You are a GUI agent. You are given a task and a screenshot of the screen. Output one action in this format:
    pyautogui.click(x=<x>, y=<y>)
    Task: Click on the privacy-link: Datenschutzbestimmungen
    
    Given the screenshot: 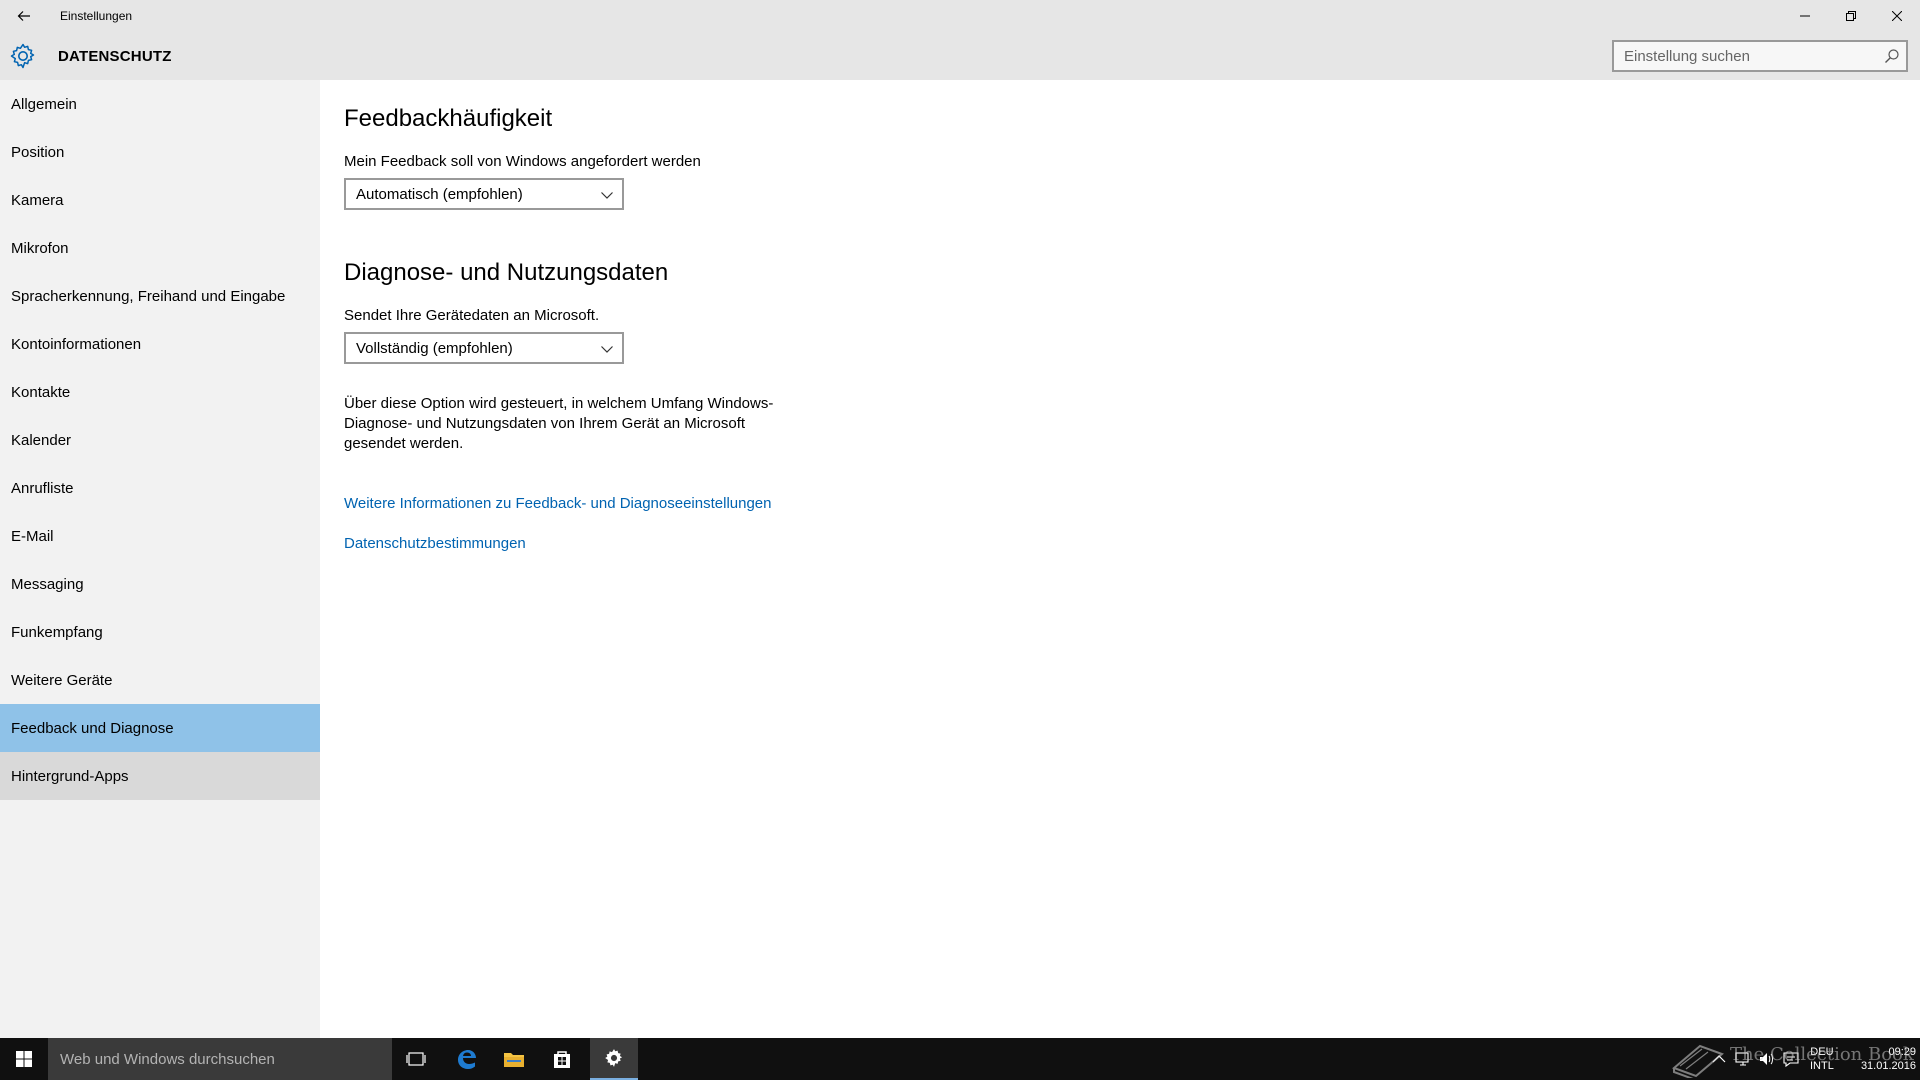 What is the action you would take?
    pyautogui.click(x=435, y=543)
    